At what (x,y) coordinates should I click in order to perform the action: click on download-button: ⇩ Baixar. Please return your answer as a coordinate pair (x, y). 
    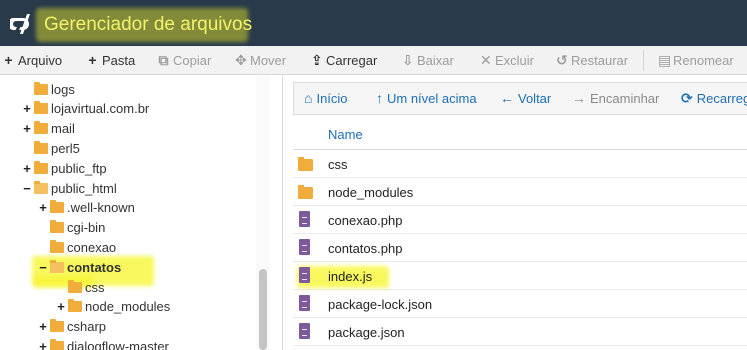
    Looking at the image, I should click on (428, 60).